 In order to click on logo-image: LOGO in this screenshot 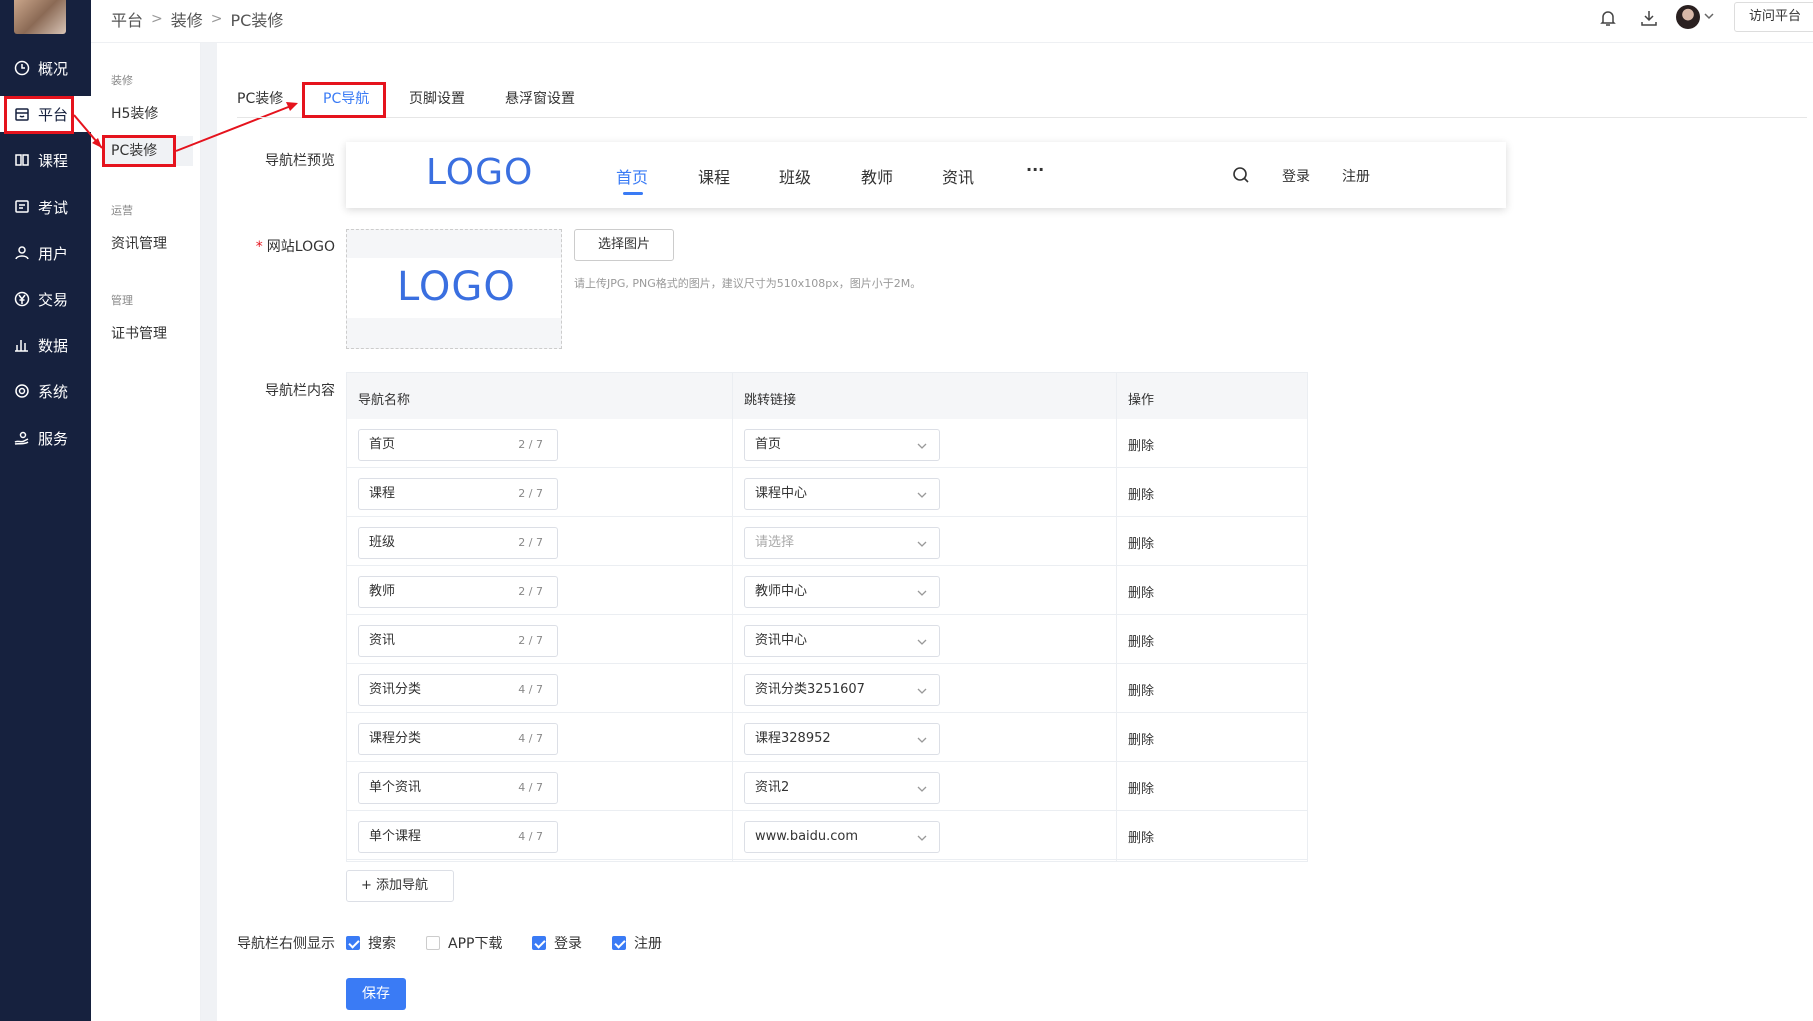, I will do `click(454, 288)`.